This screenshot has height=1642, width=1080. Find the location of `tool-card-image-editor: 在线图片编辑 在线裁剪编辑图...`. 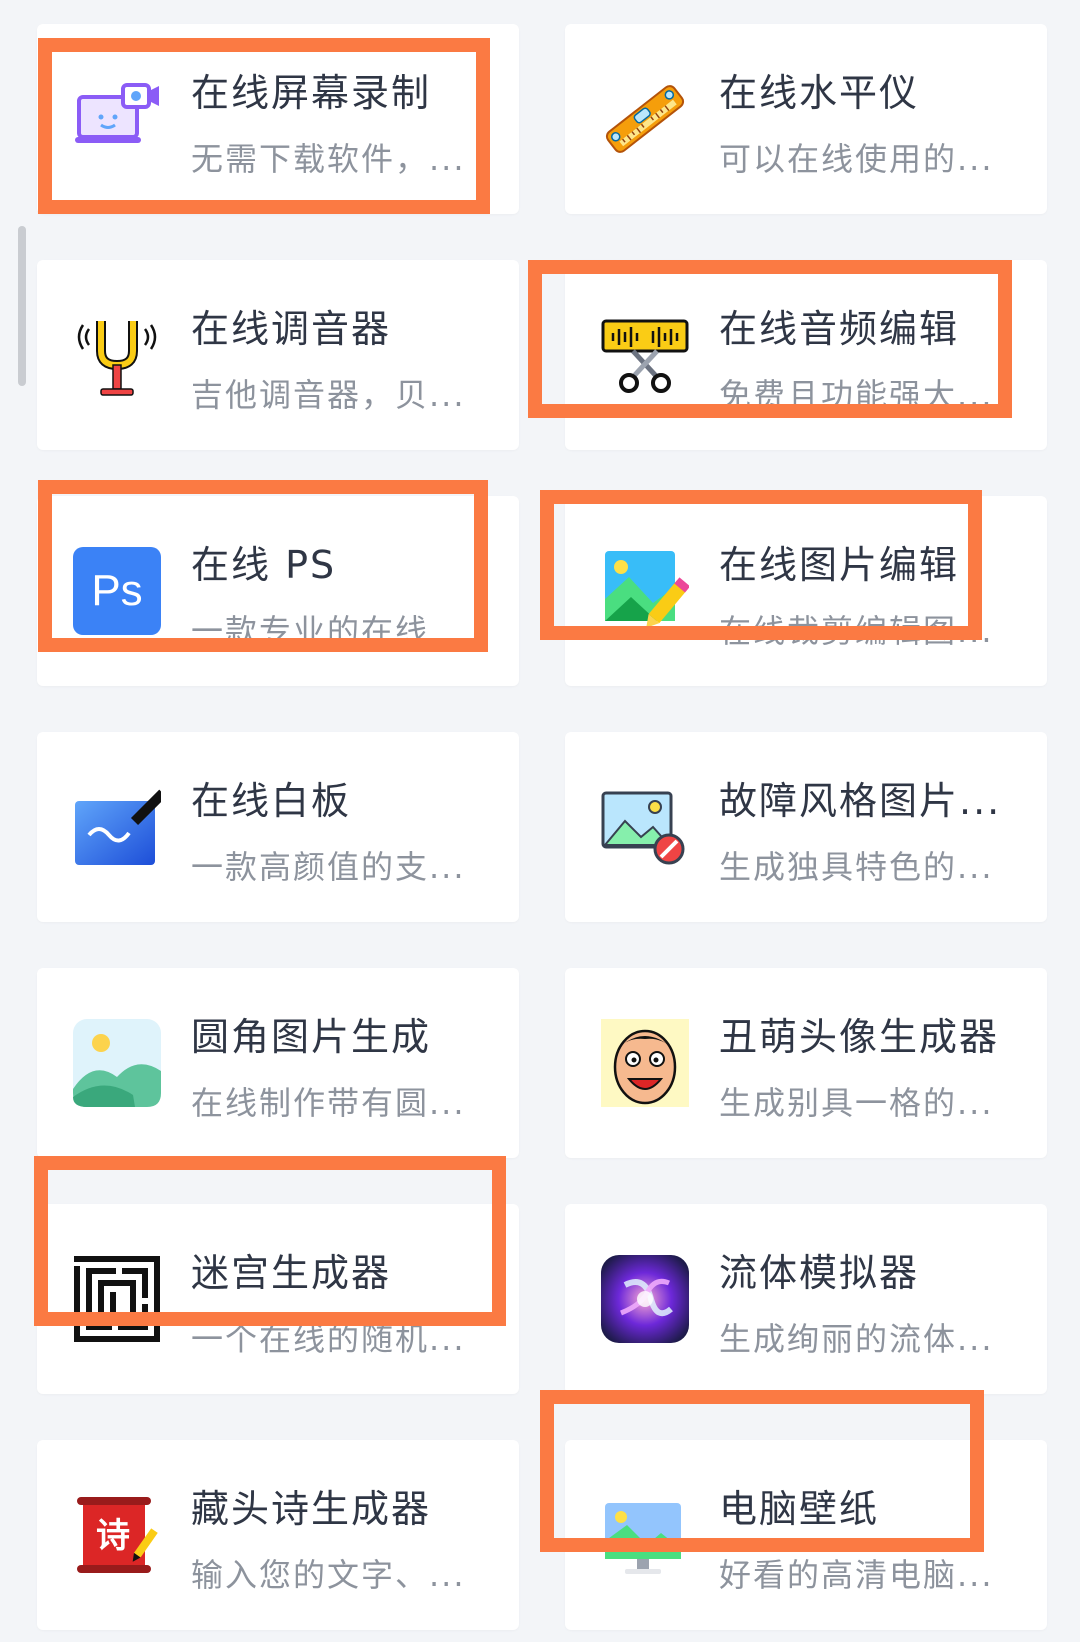

tool-card-image-editor: 在线图片编辑 在线裁剪编辑图... is located at coordinates (806, 591).